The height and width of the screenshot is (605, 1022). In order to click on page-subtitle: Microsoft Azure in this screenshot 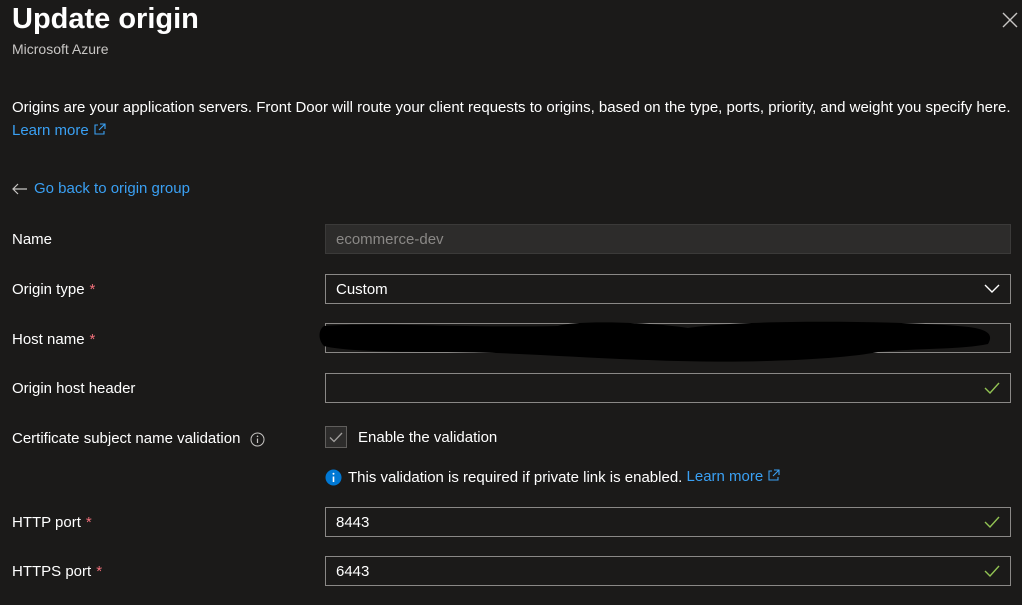, I will do `click(60, 49)`.